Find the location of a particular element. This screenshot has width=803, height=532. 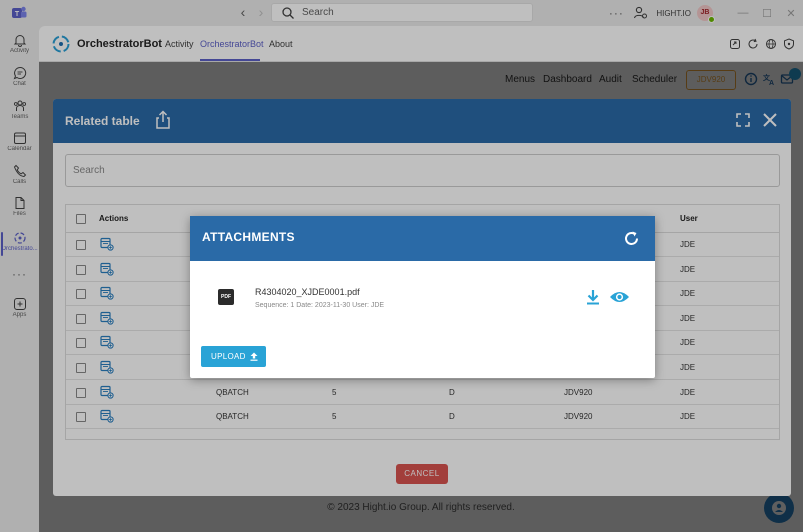

upload-button-label: UPLOAD is located at coordinates (228, 356).